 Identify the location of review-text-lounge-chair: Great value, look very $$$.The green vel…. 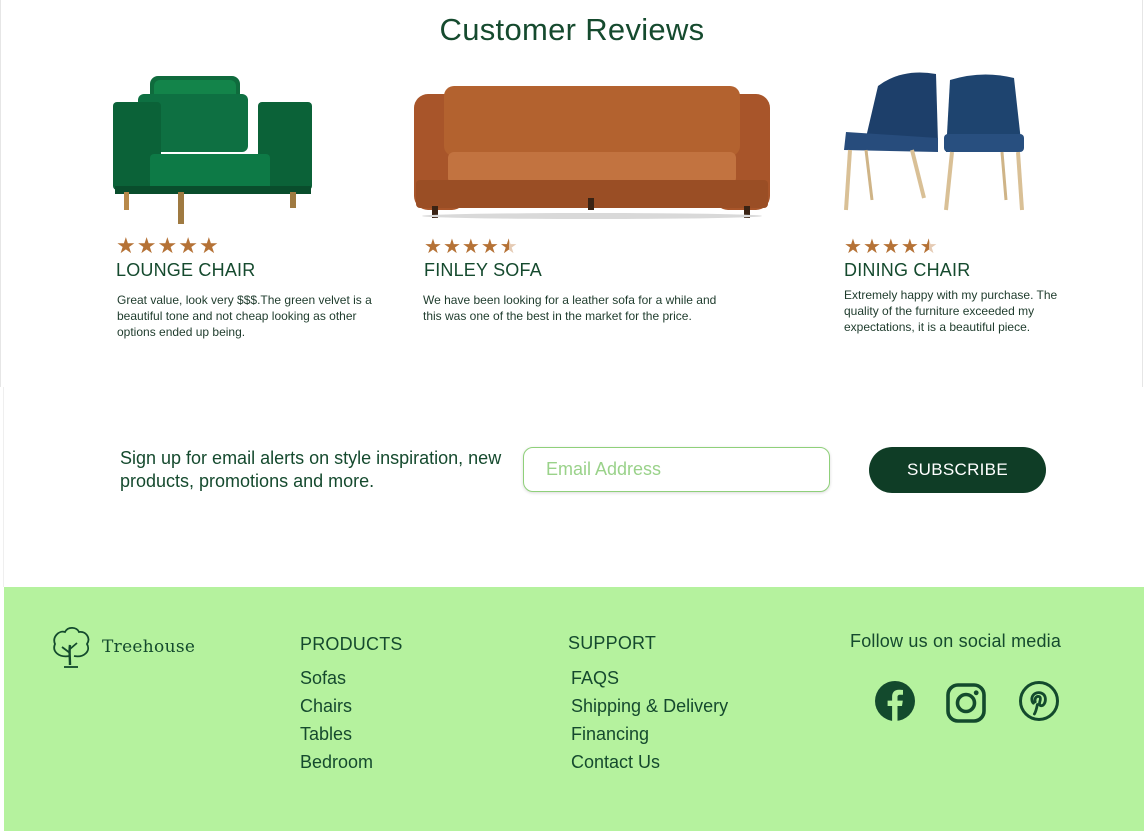
(244, 316).